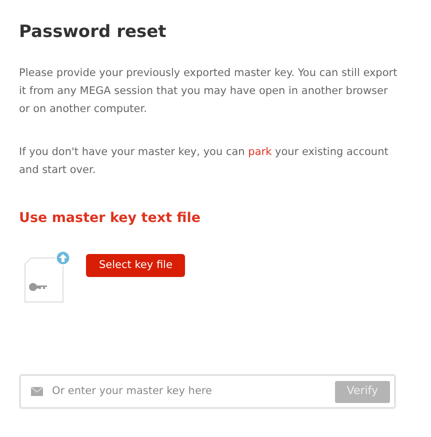 This screenshot has height=437, width=431. What do you see at coordinates (136, 265) in the screenshot?
I see `select-key-file-button: Select key file` at bounding box center [136, 265].